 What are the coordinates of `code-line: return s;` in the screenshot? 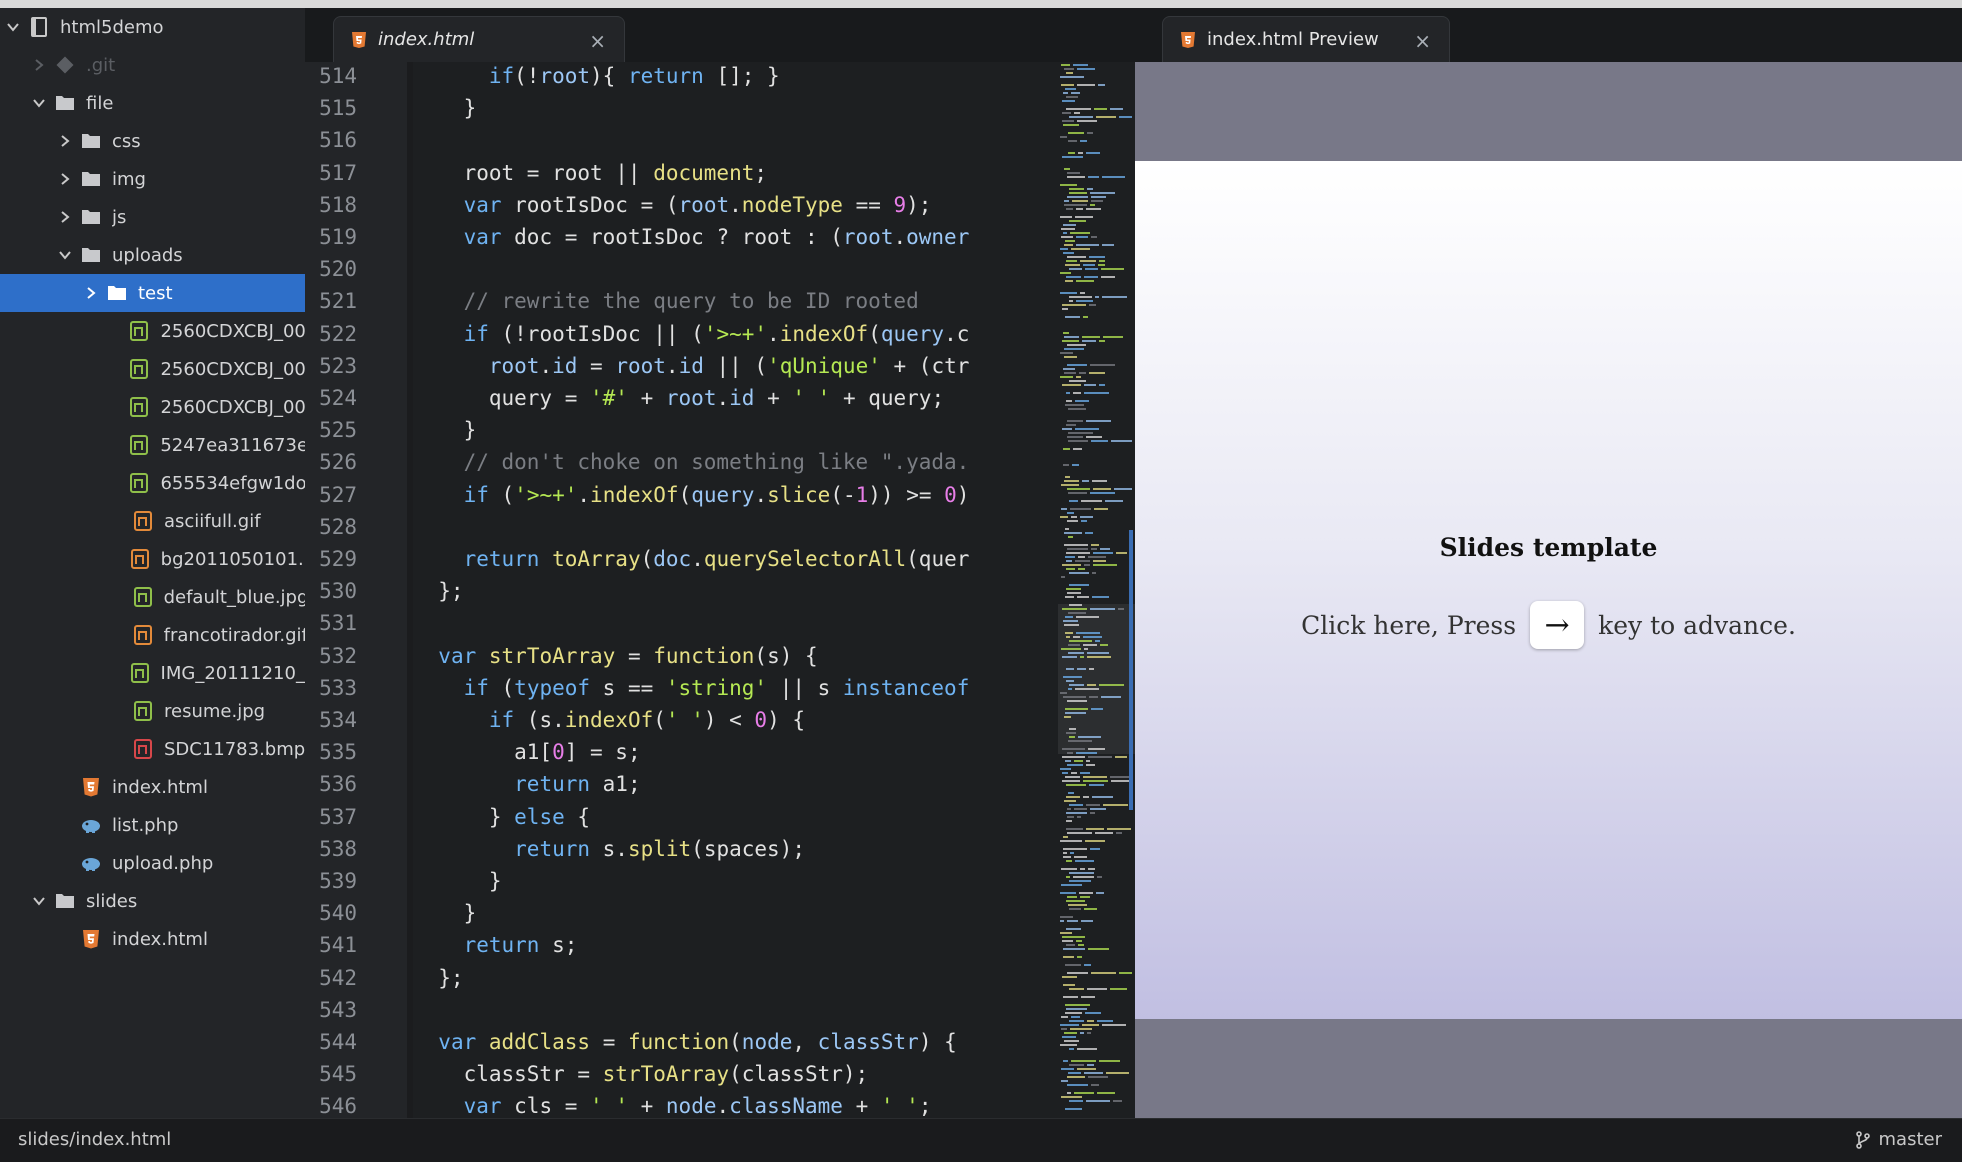 It's located at (495, 945).